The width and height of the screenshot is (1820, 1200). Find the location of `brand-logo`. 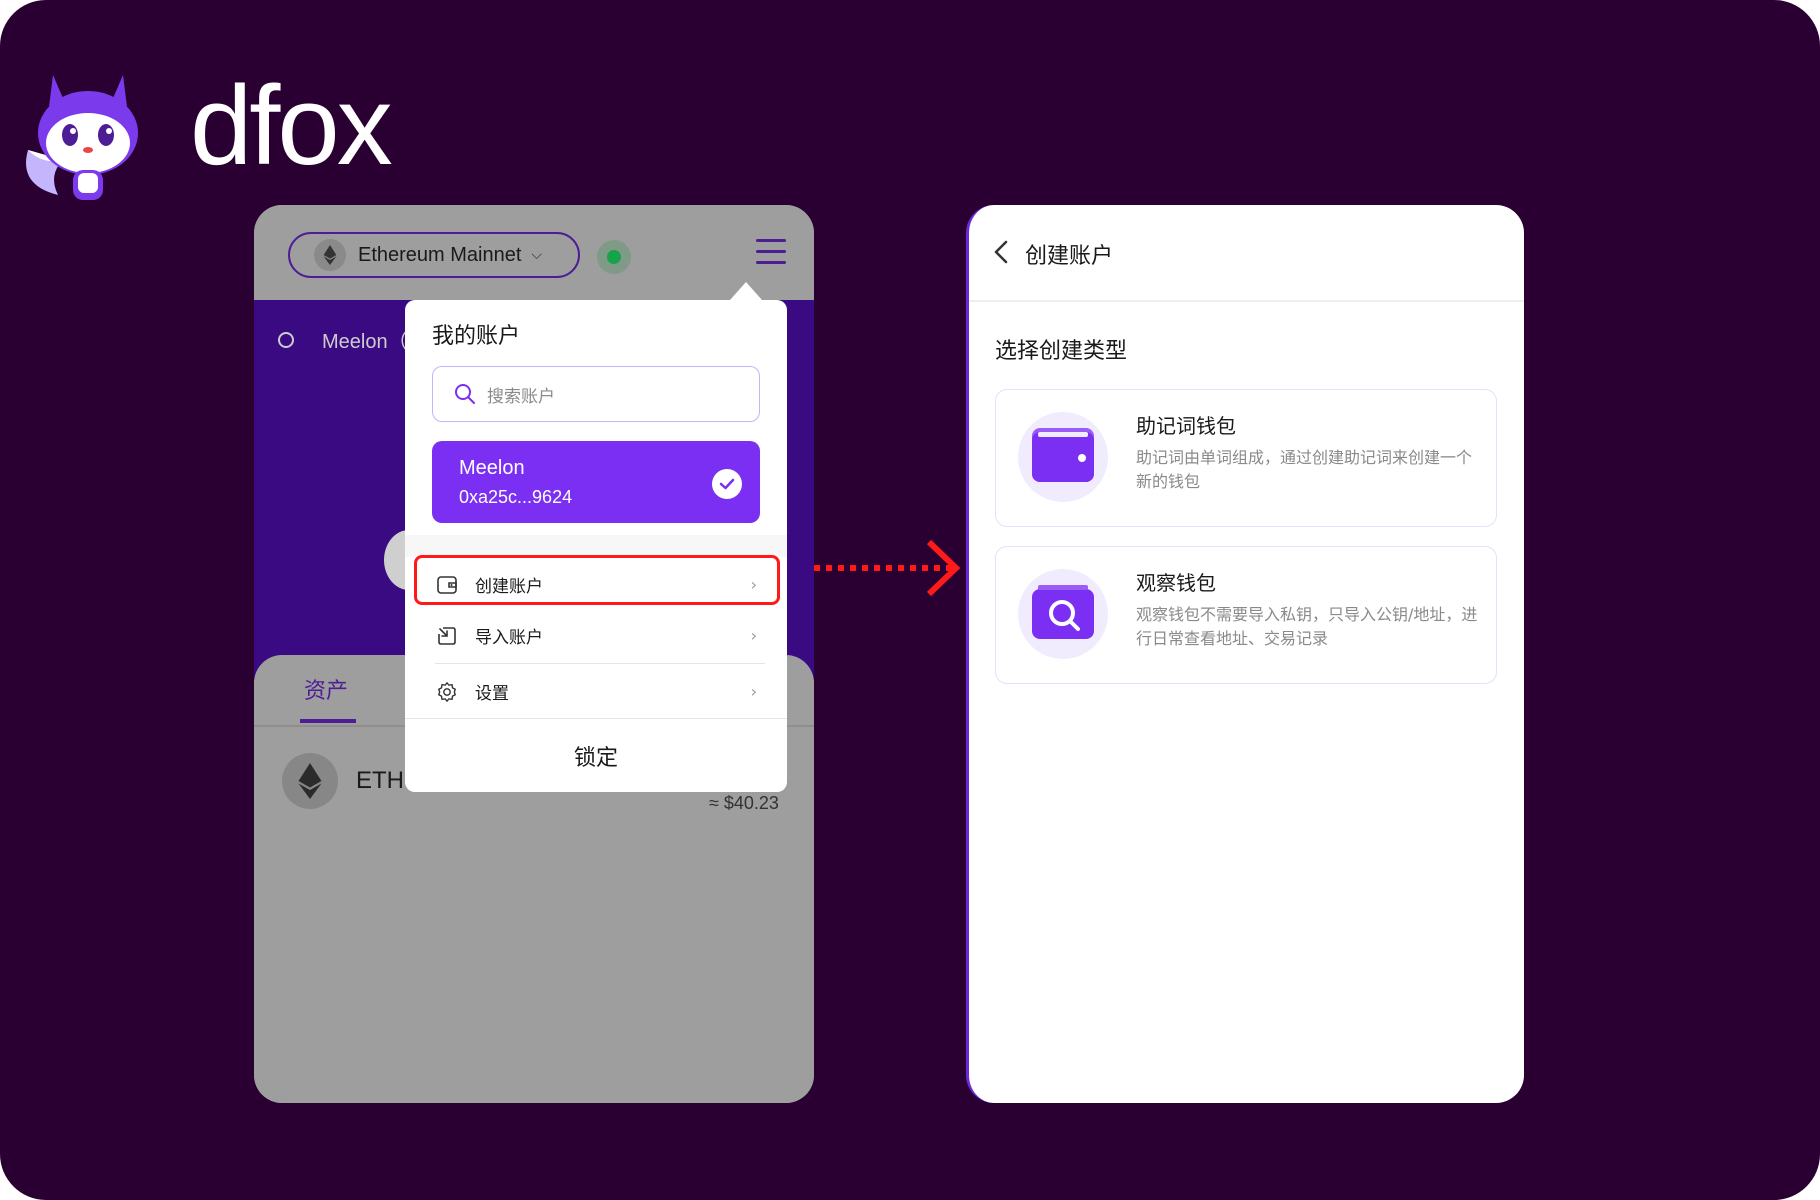

brand-logo is located at coordinates (88, 130).